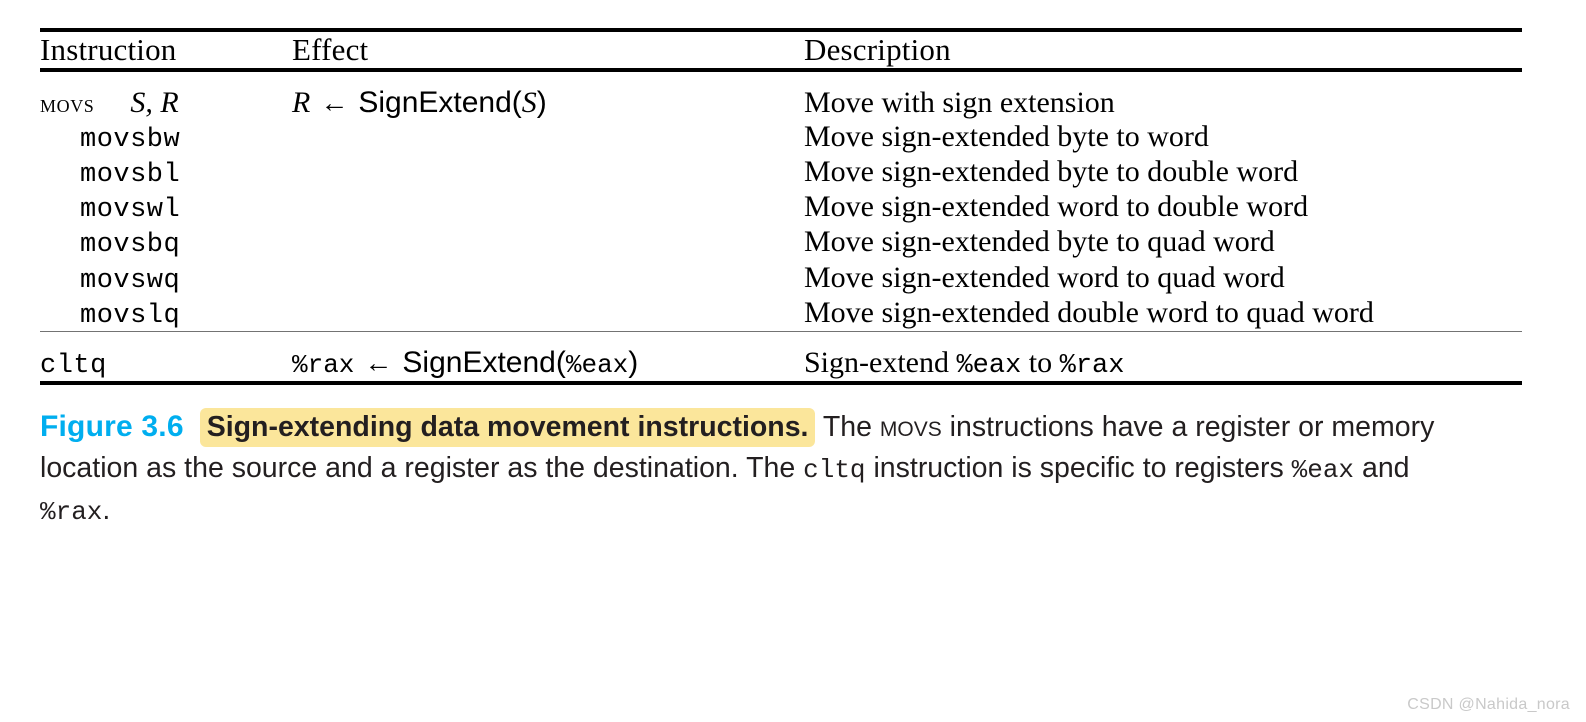 This screenshot has height=722, width=1586. I want to click on cell-instruction: movs S, R, so click(166, 96).